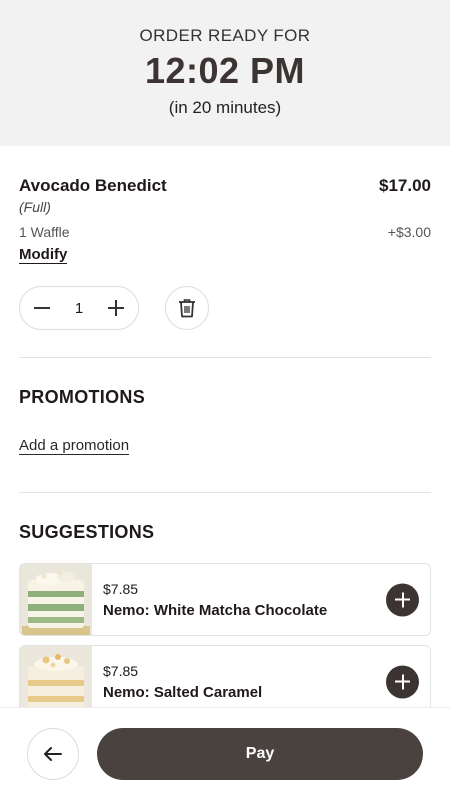 This screenshot has height=800, width=450. I want to click on item-title-row: Avocado Benedict $17.00, so click(225, 186).